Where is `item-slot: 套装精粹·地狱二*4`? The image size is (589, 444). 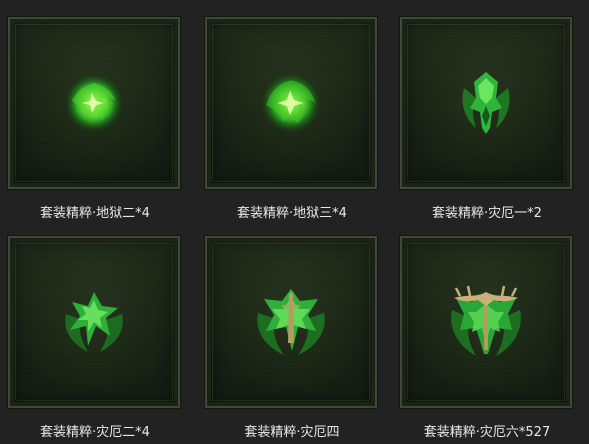
item-slot: 套装精粹·地狱二*4 is located at coordinates (95, 120).